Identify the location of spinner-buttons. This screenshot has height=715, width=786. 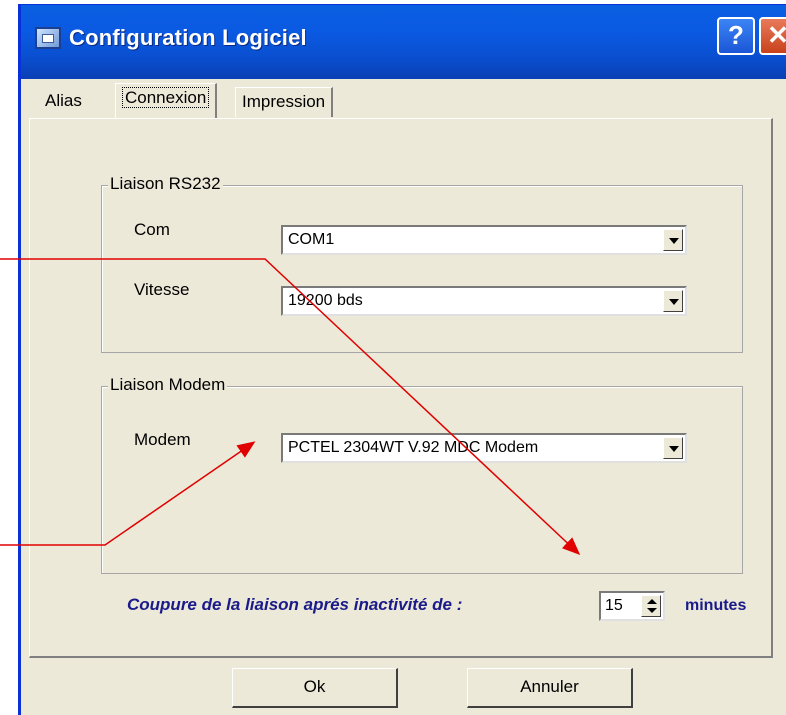
(651, 606).